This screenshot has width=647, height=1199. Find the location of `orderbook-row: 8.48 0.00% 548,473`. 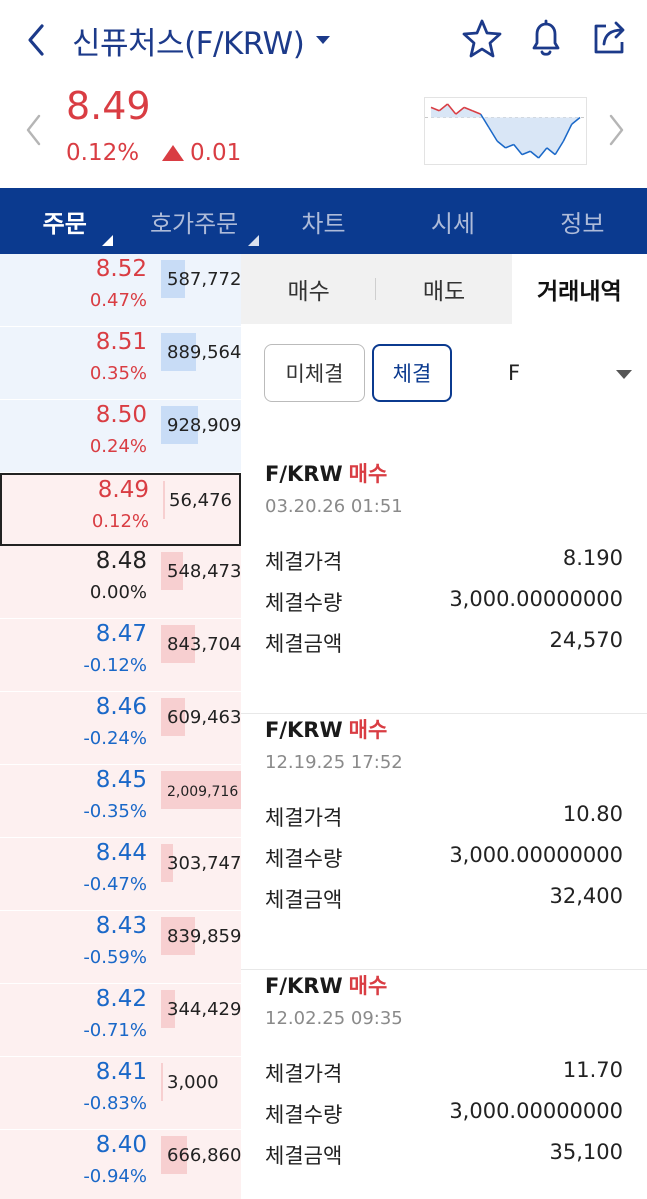

orderbook-row: 8.48 0.00% 548,473 is located at coordinates (120, 582).